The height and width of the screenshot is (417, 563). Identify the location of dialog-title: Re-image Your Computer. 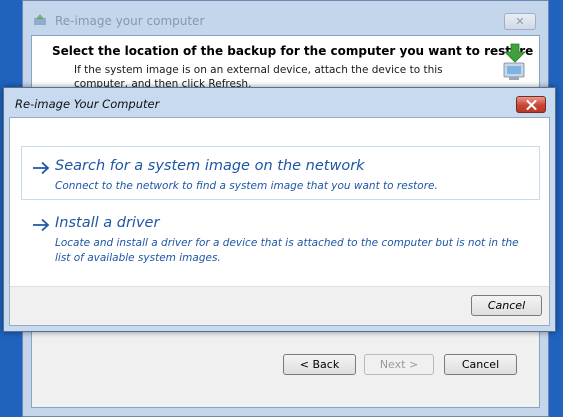
(87, 104).